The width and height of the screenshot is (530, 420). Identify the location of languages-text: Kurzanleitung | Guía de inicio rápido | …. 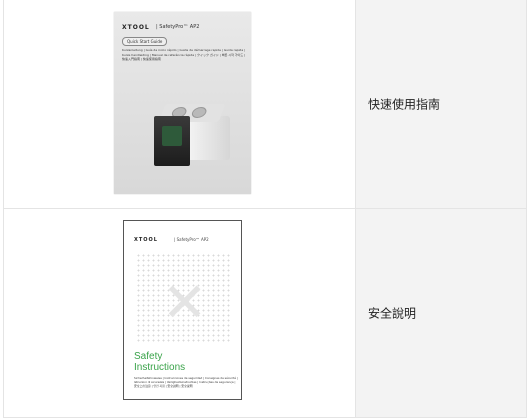
(184, 54).